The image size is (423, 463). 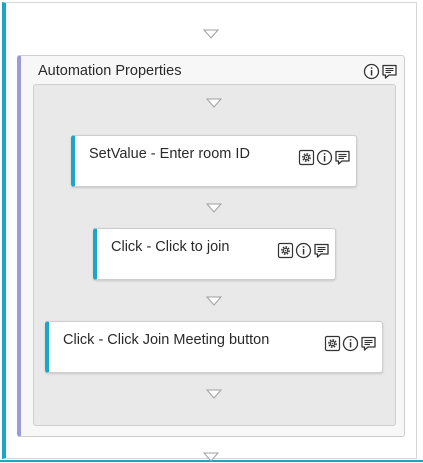 I want to click on sequence-title: Automation Properties, so click(x=110, y=71).